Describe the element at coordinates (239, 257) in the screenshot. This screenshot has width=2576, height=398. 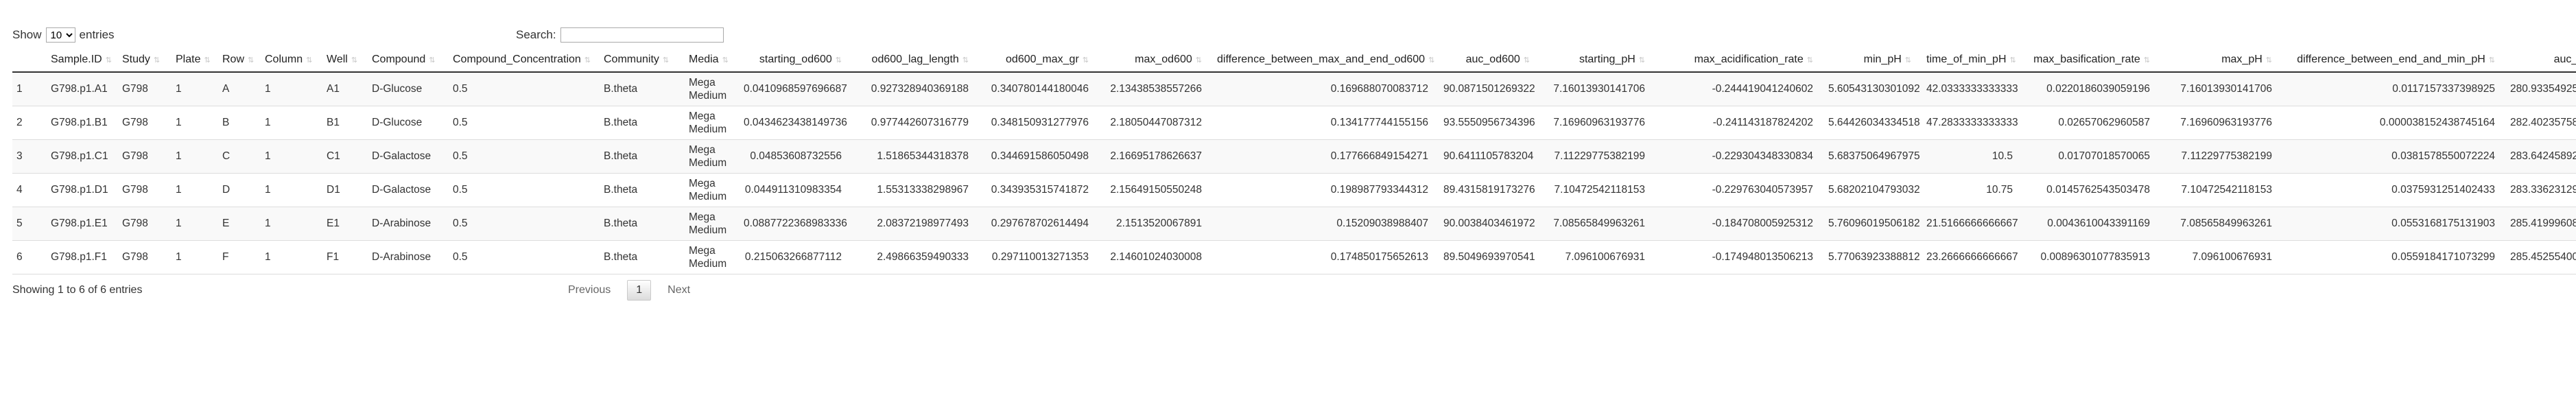
I see `table-cell: F` at that location.